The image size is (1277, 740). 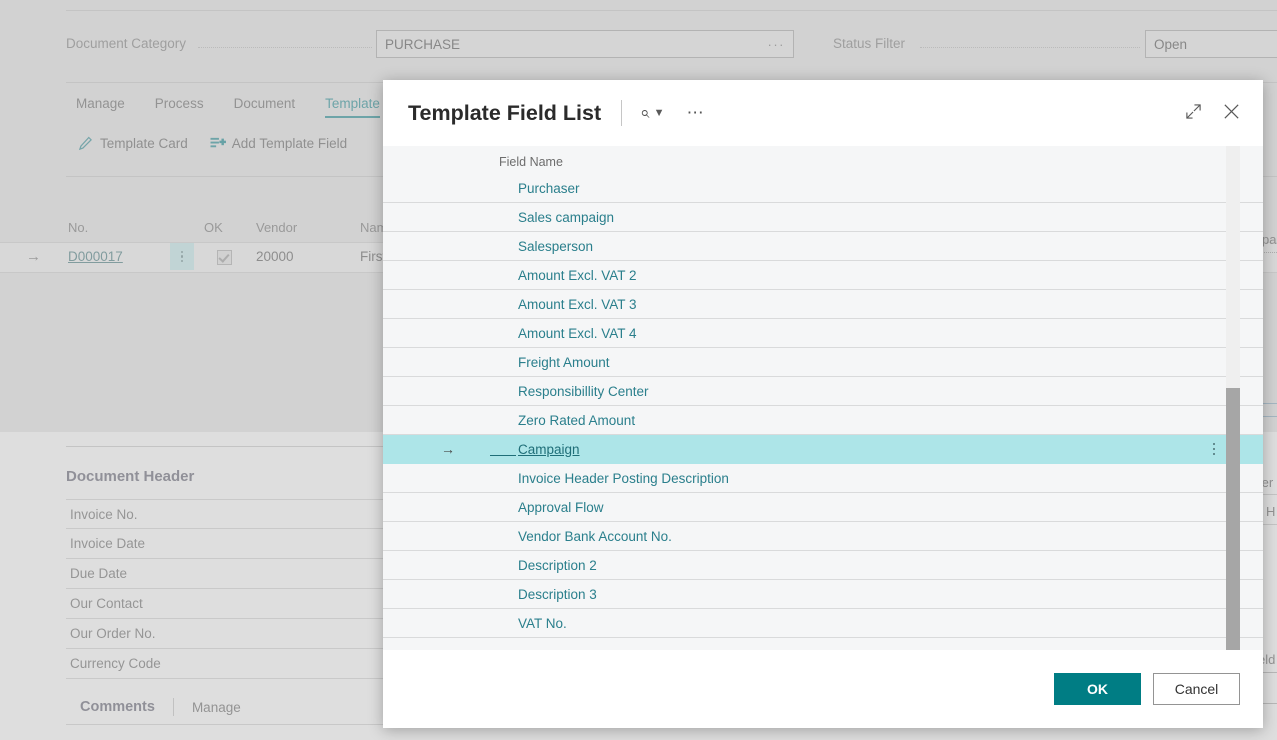 What do you see at coordinates (823, 362) in the screenshot?
I see `list-item: → Freight Amount` at bounding box center [823, 362].